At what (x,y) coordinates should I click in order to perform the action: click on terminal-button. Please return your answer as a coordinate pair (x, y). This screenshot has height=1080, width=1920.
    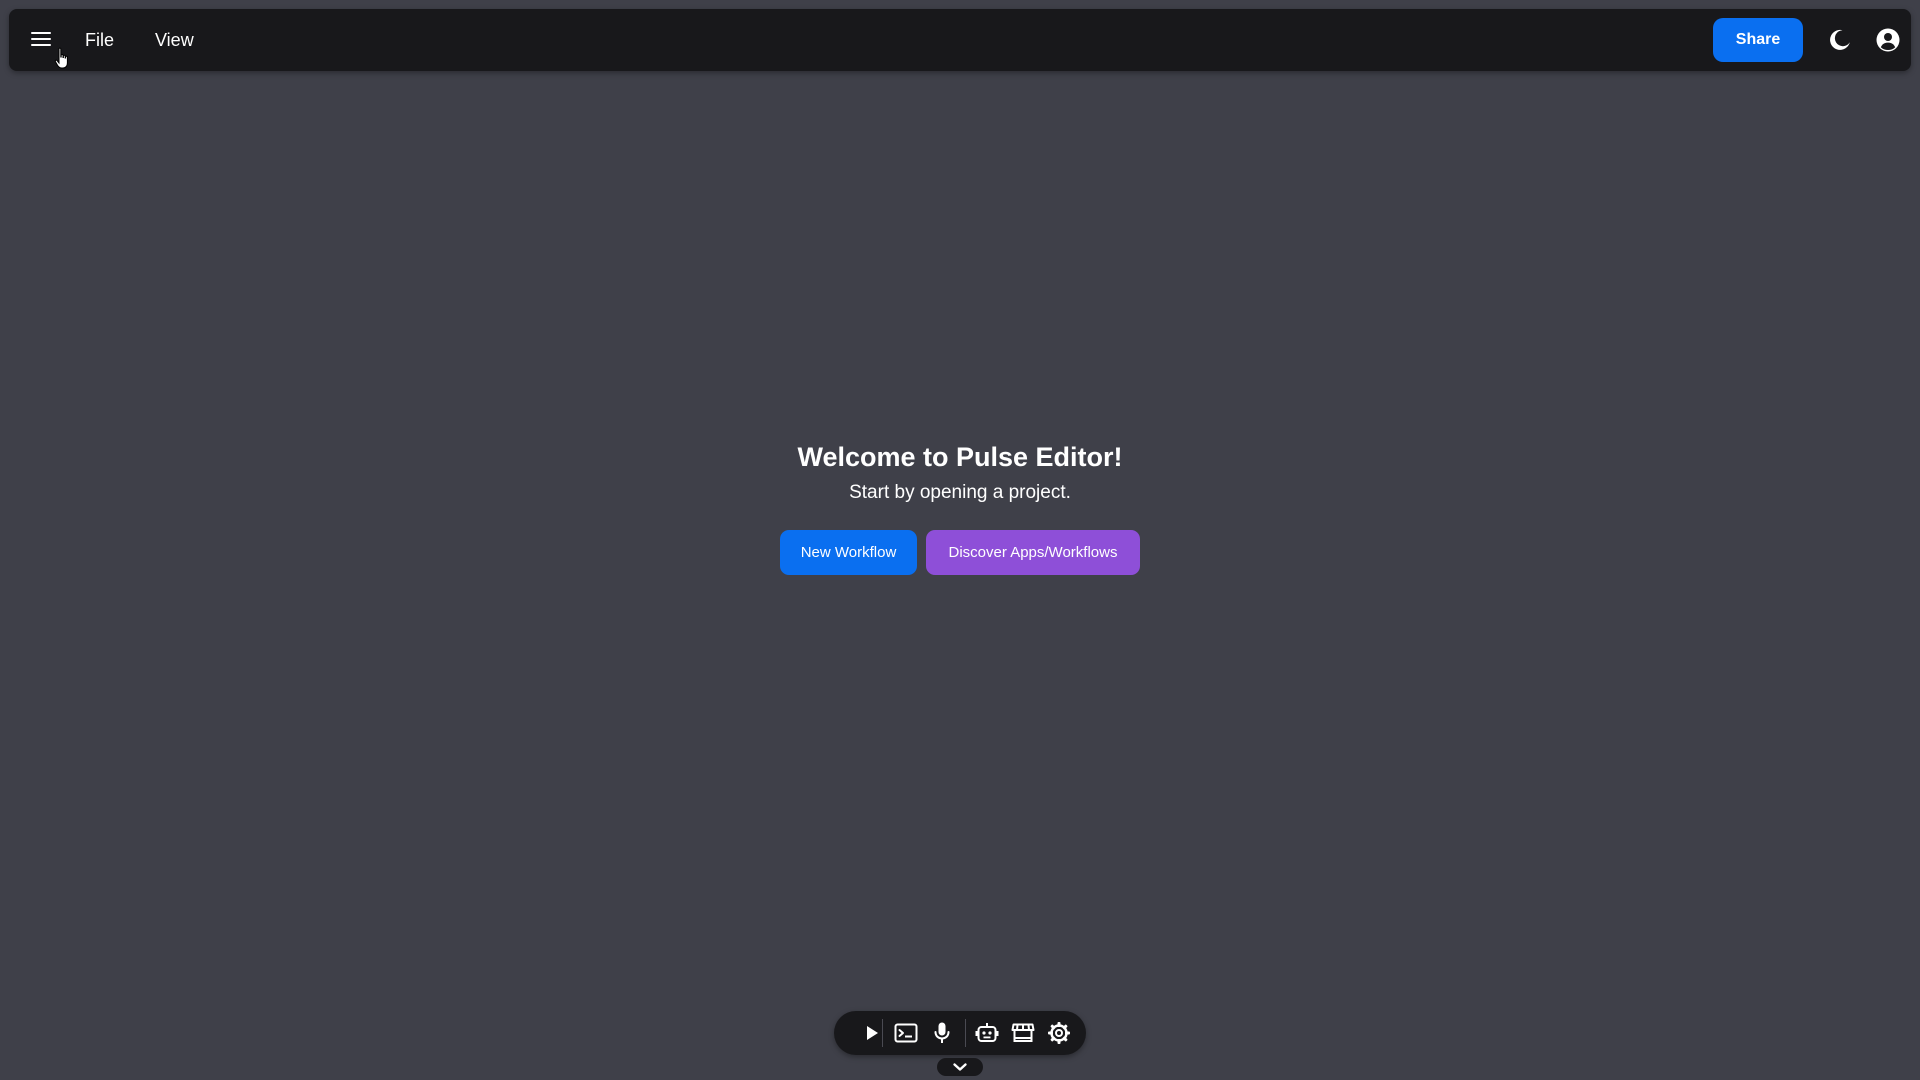
    Looking at the image, I should click on (906, 1033).